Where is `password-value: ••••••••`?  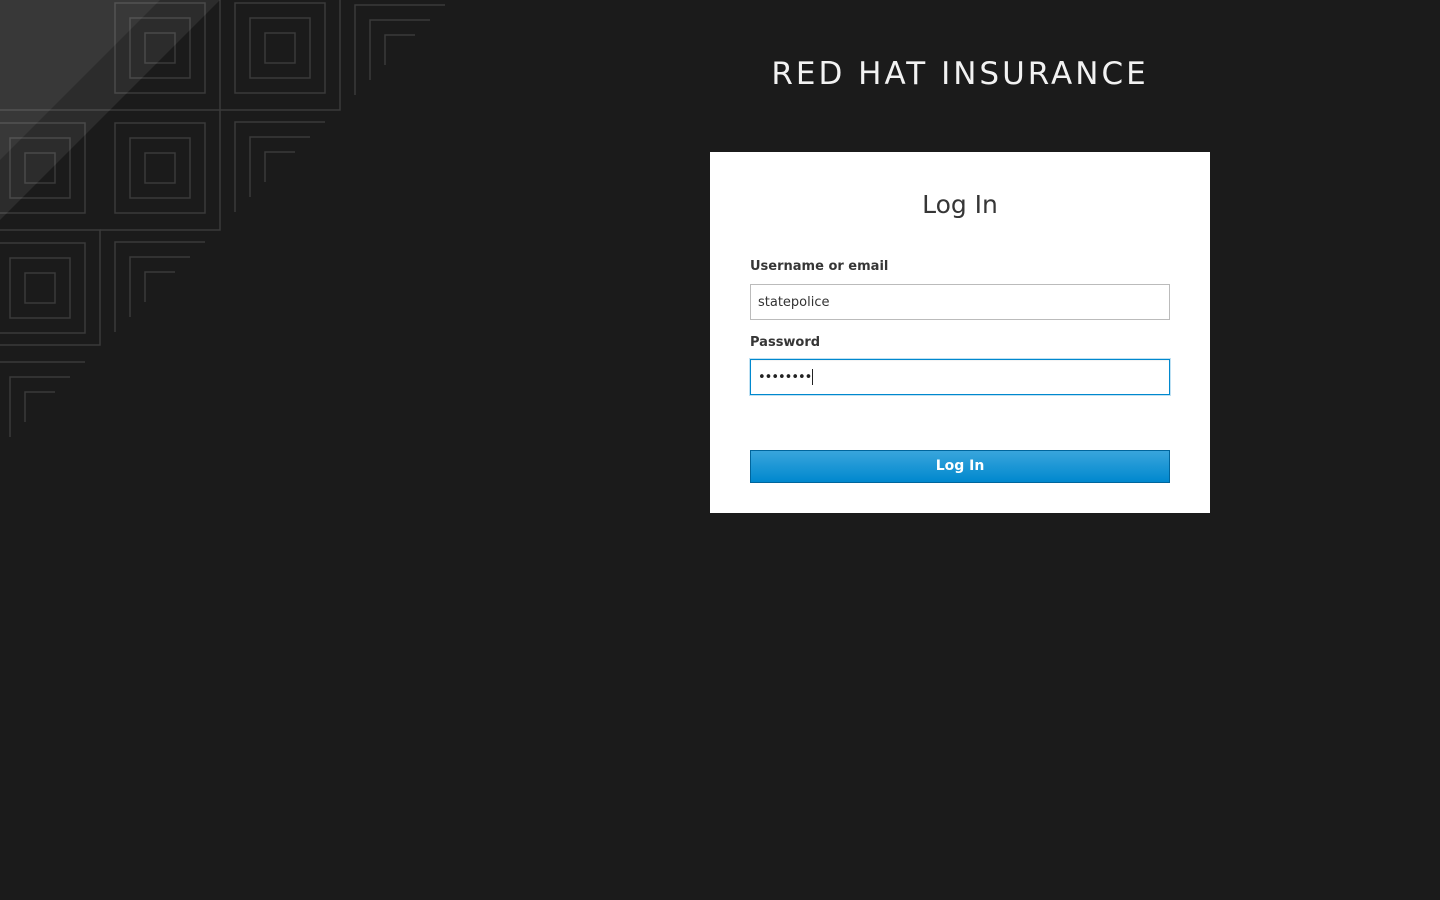 password-value: •••••••• is located at coordinates (785, 377).